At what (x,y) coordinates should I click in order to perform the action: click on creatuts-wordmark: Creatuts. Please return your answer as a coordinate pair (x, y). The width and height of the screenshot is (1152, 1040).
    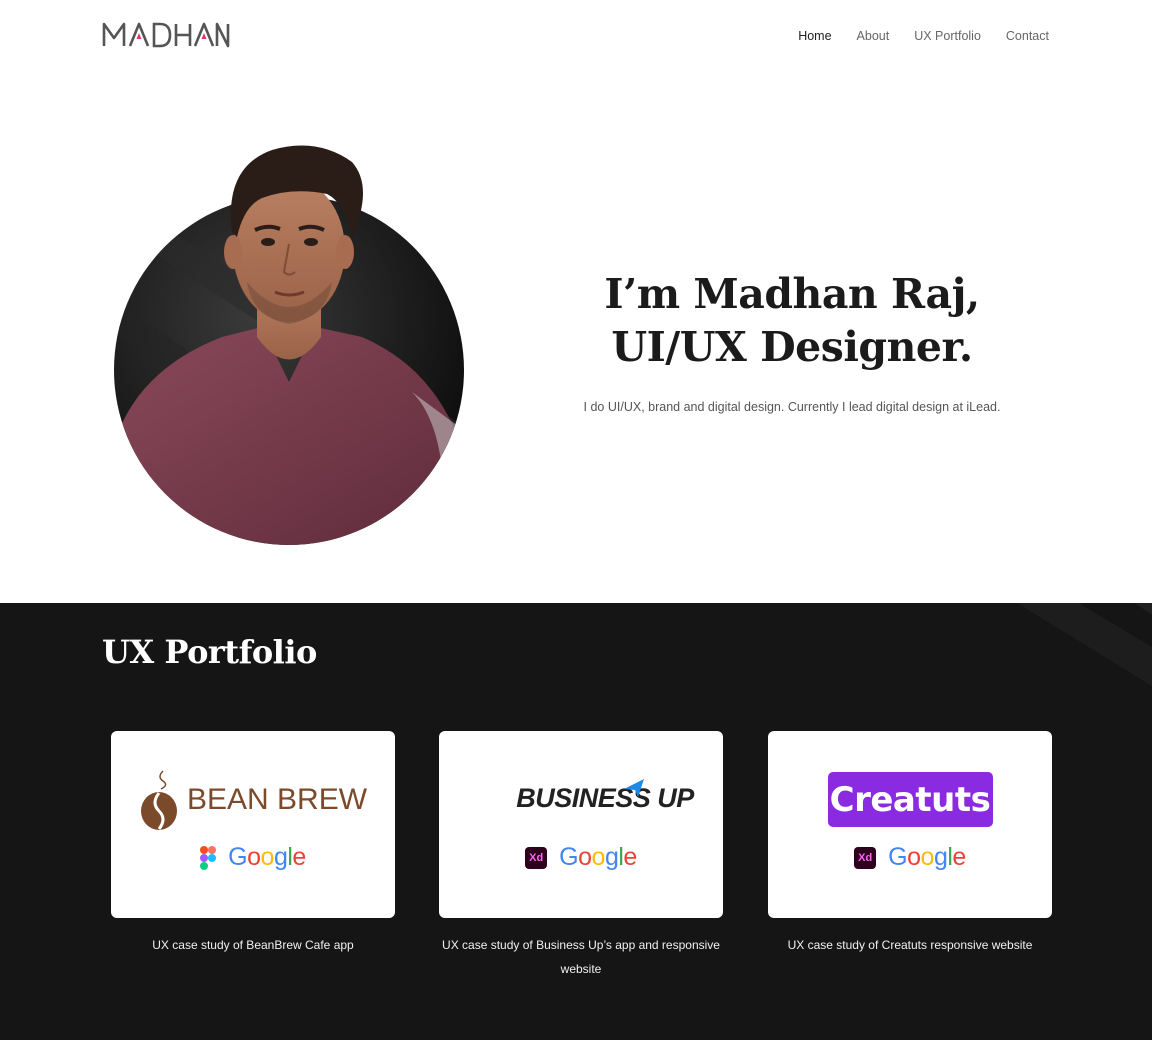
    Looking at the image, I should click on (910, 799).